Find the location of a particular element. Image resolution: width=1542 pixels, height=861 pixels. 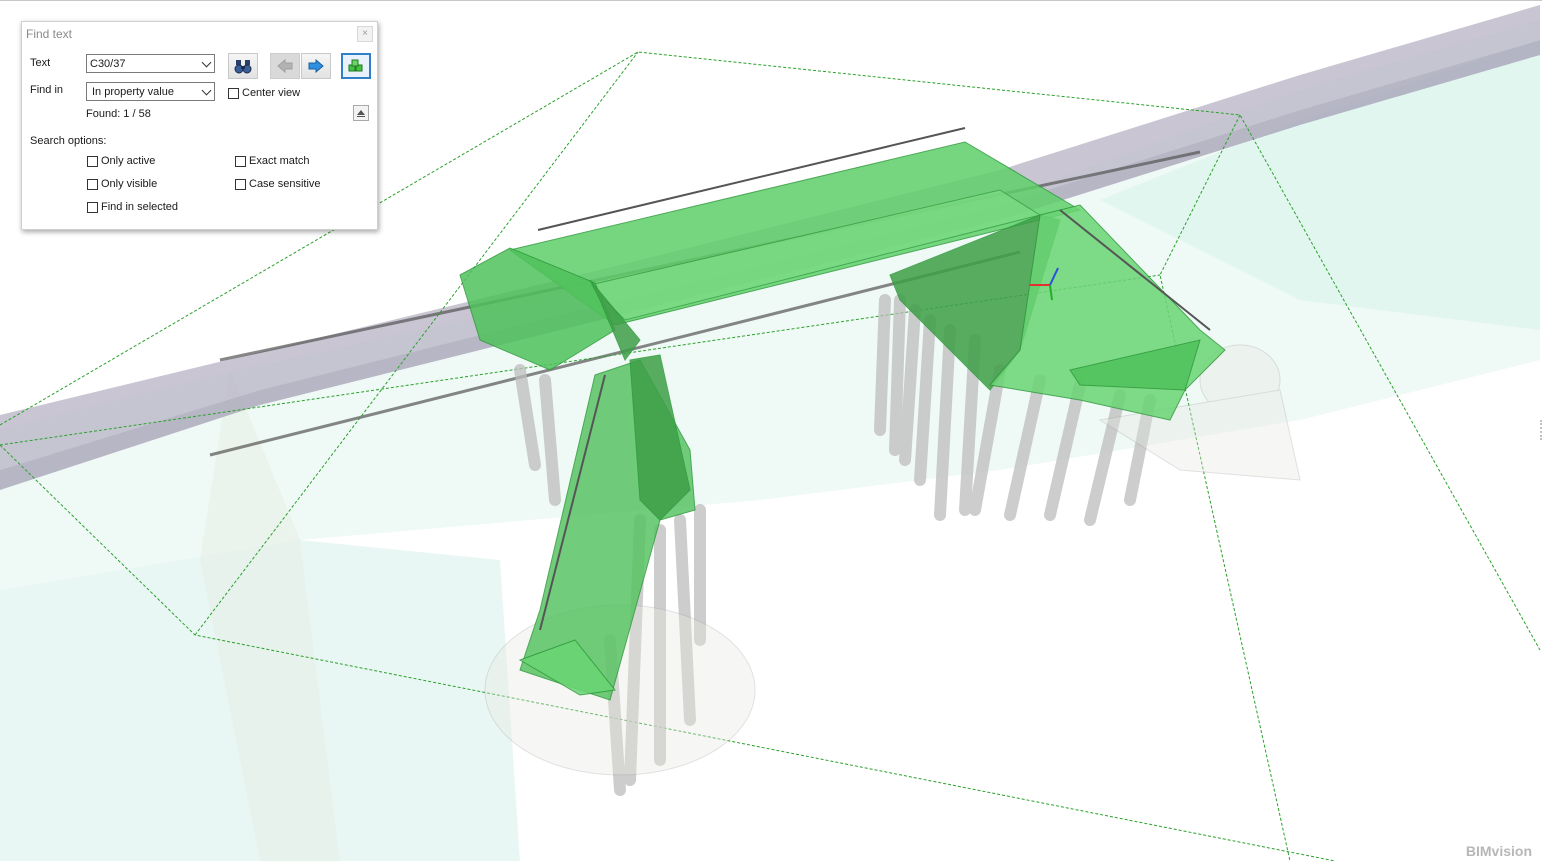

center-view-label: Center view is located at coordinates (271, 93).